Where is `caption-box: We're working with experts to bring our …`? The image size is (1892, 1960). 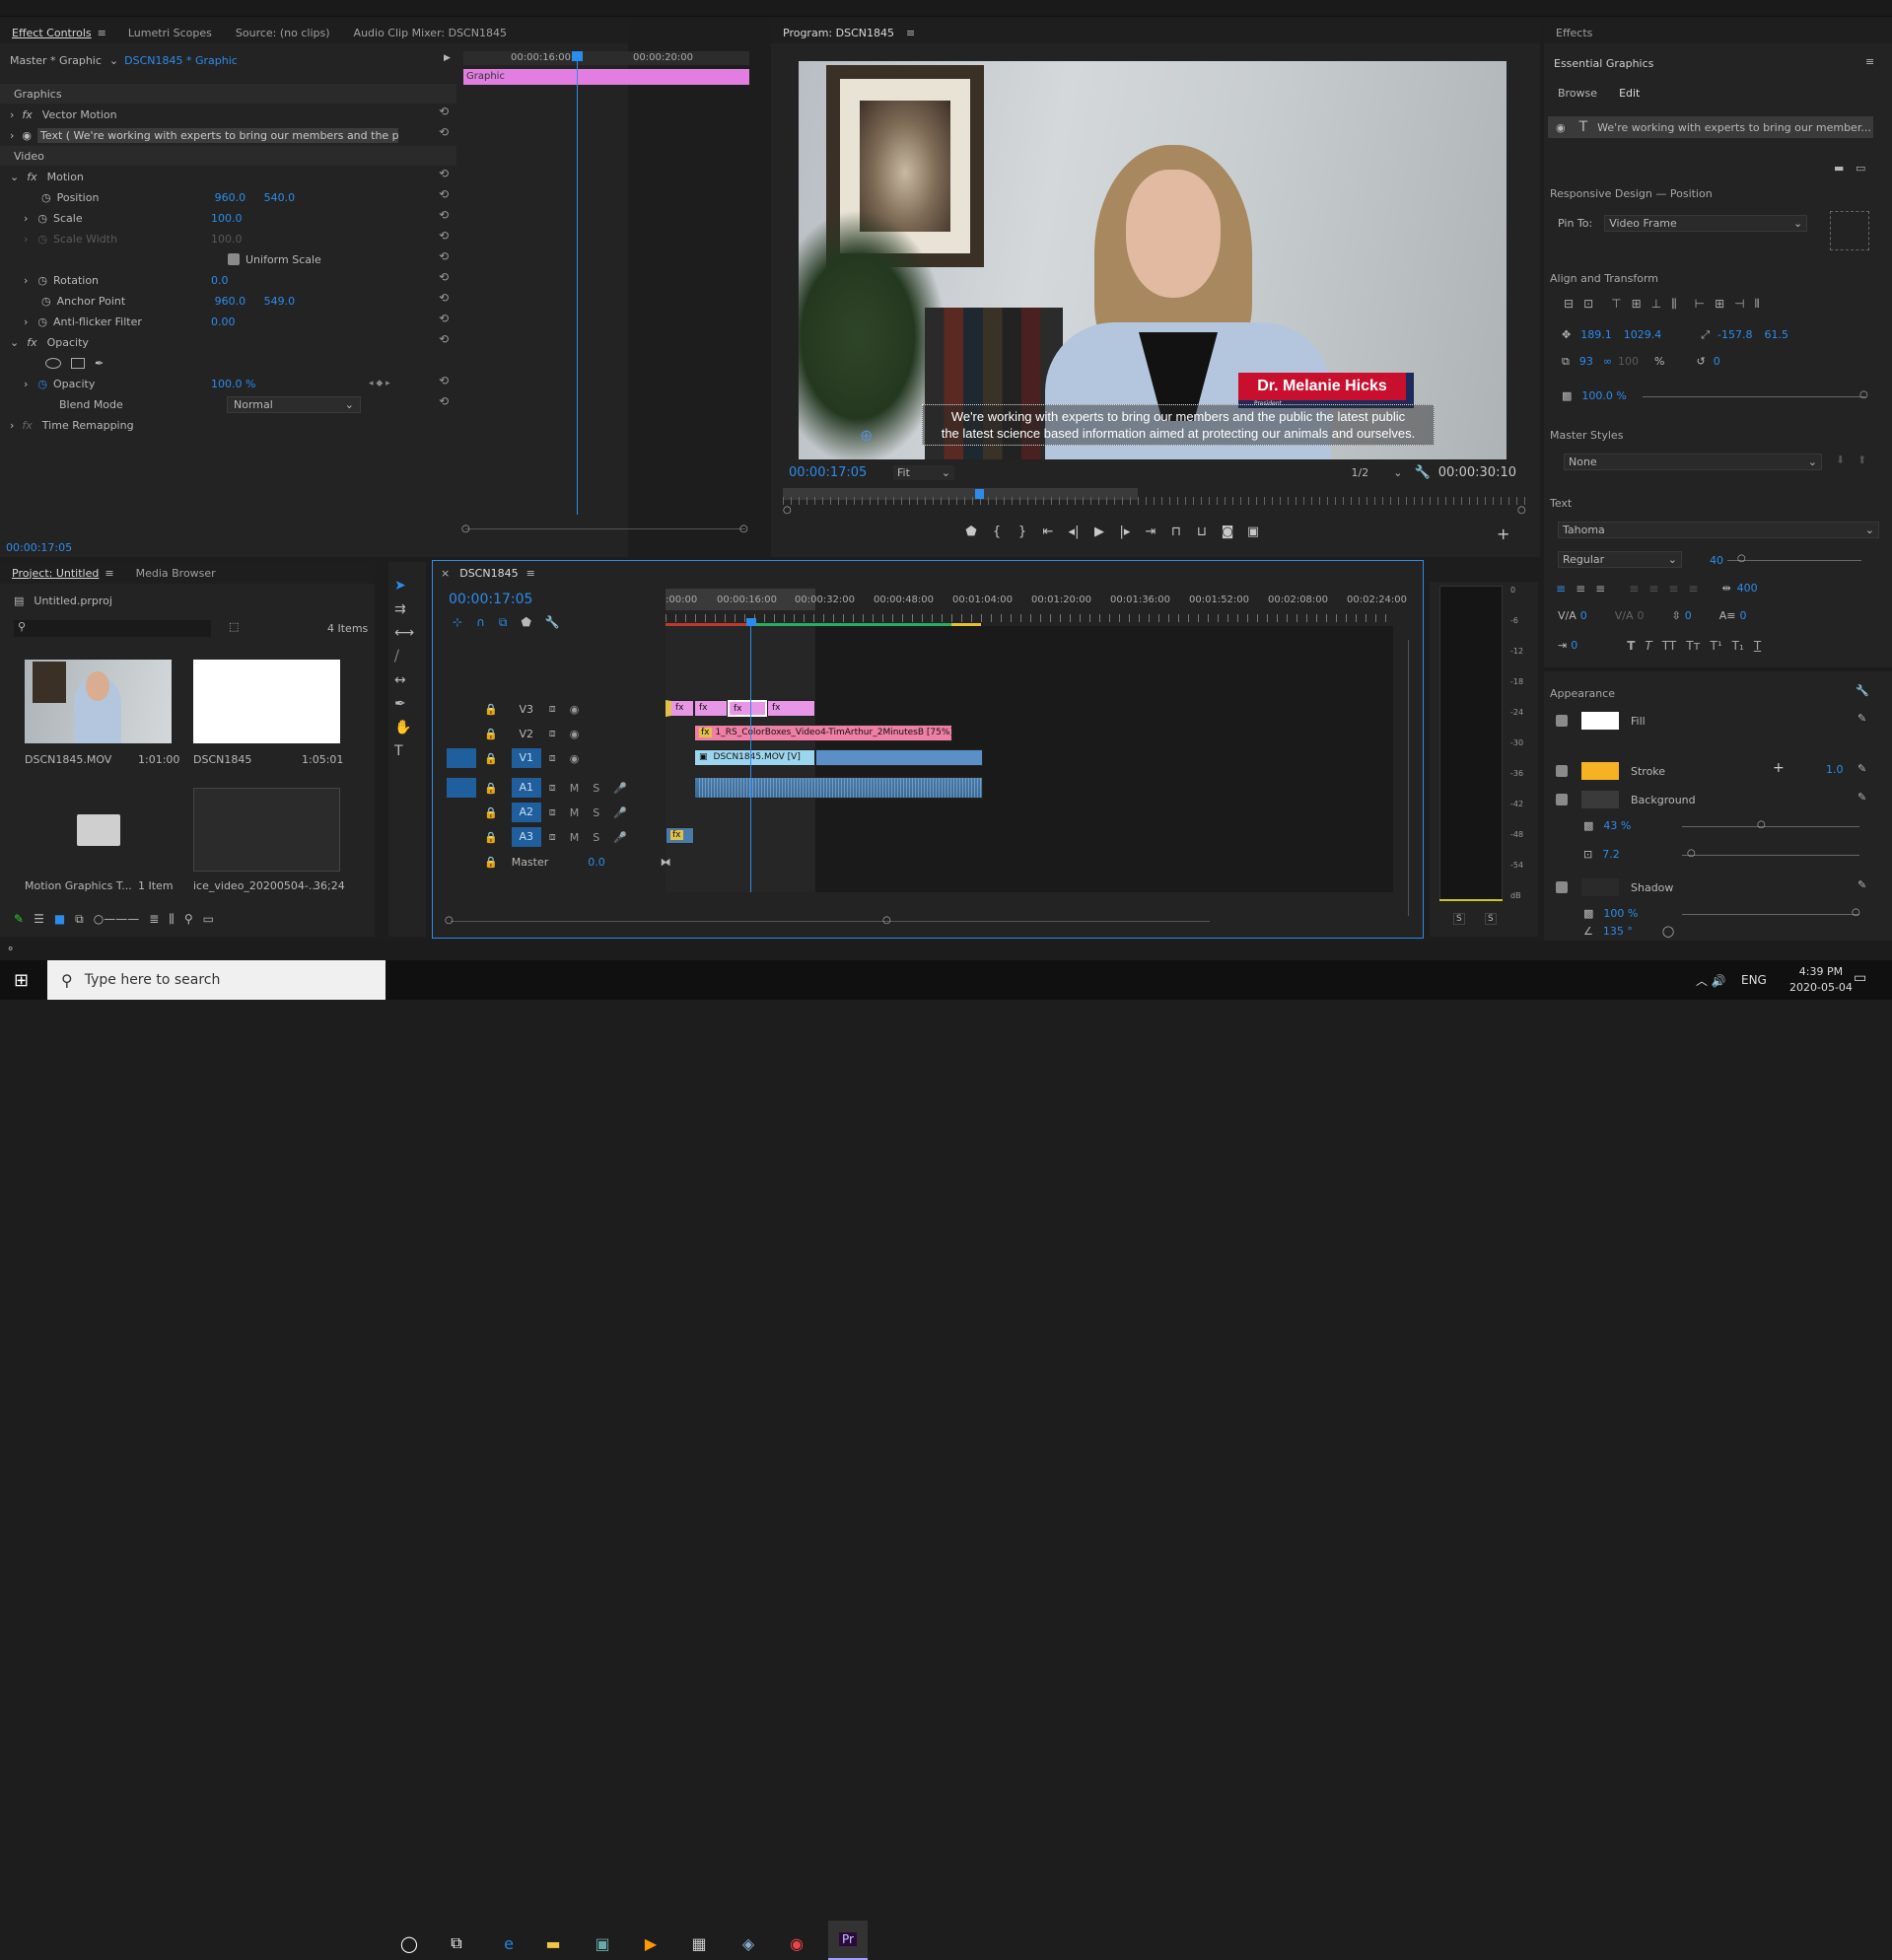 caption-box: We're working with experts to bring our … is located at coordinates (1179, 425).